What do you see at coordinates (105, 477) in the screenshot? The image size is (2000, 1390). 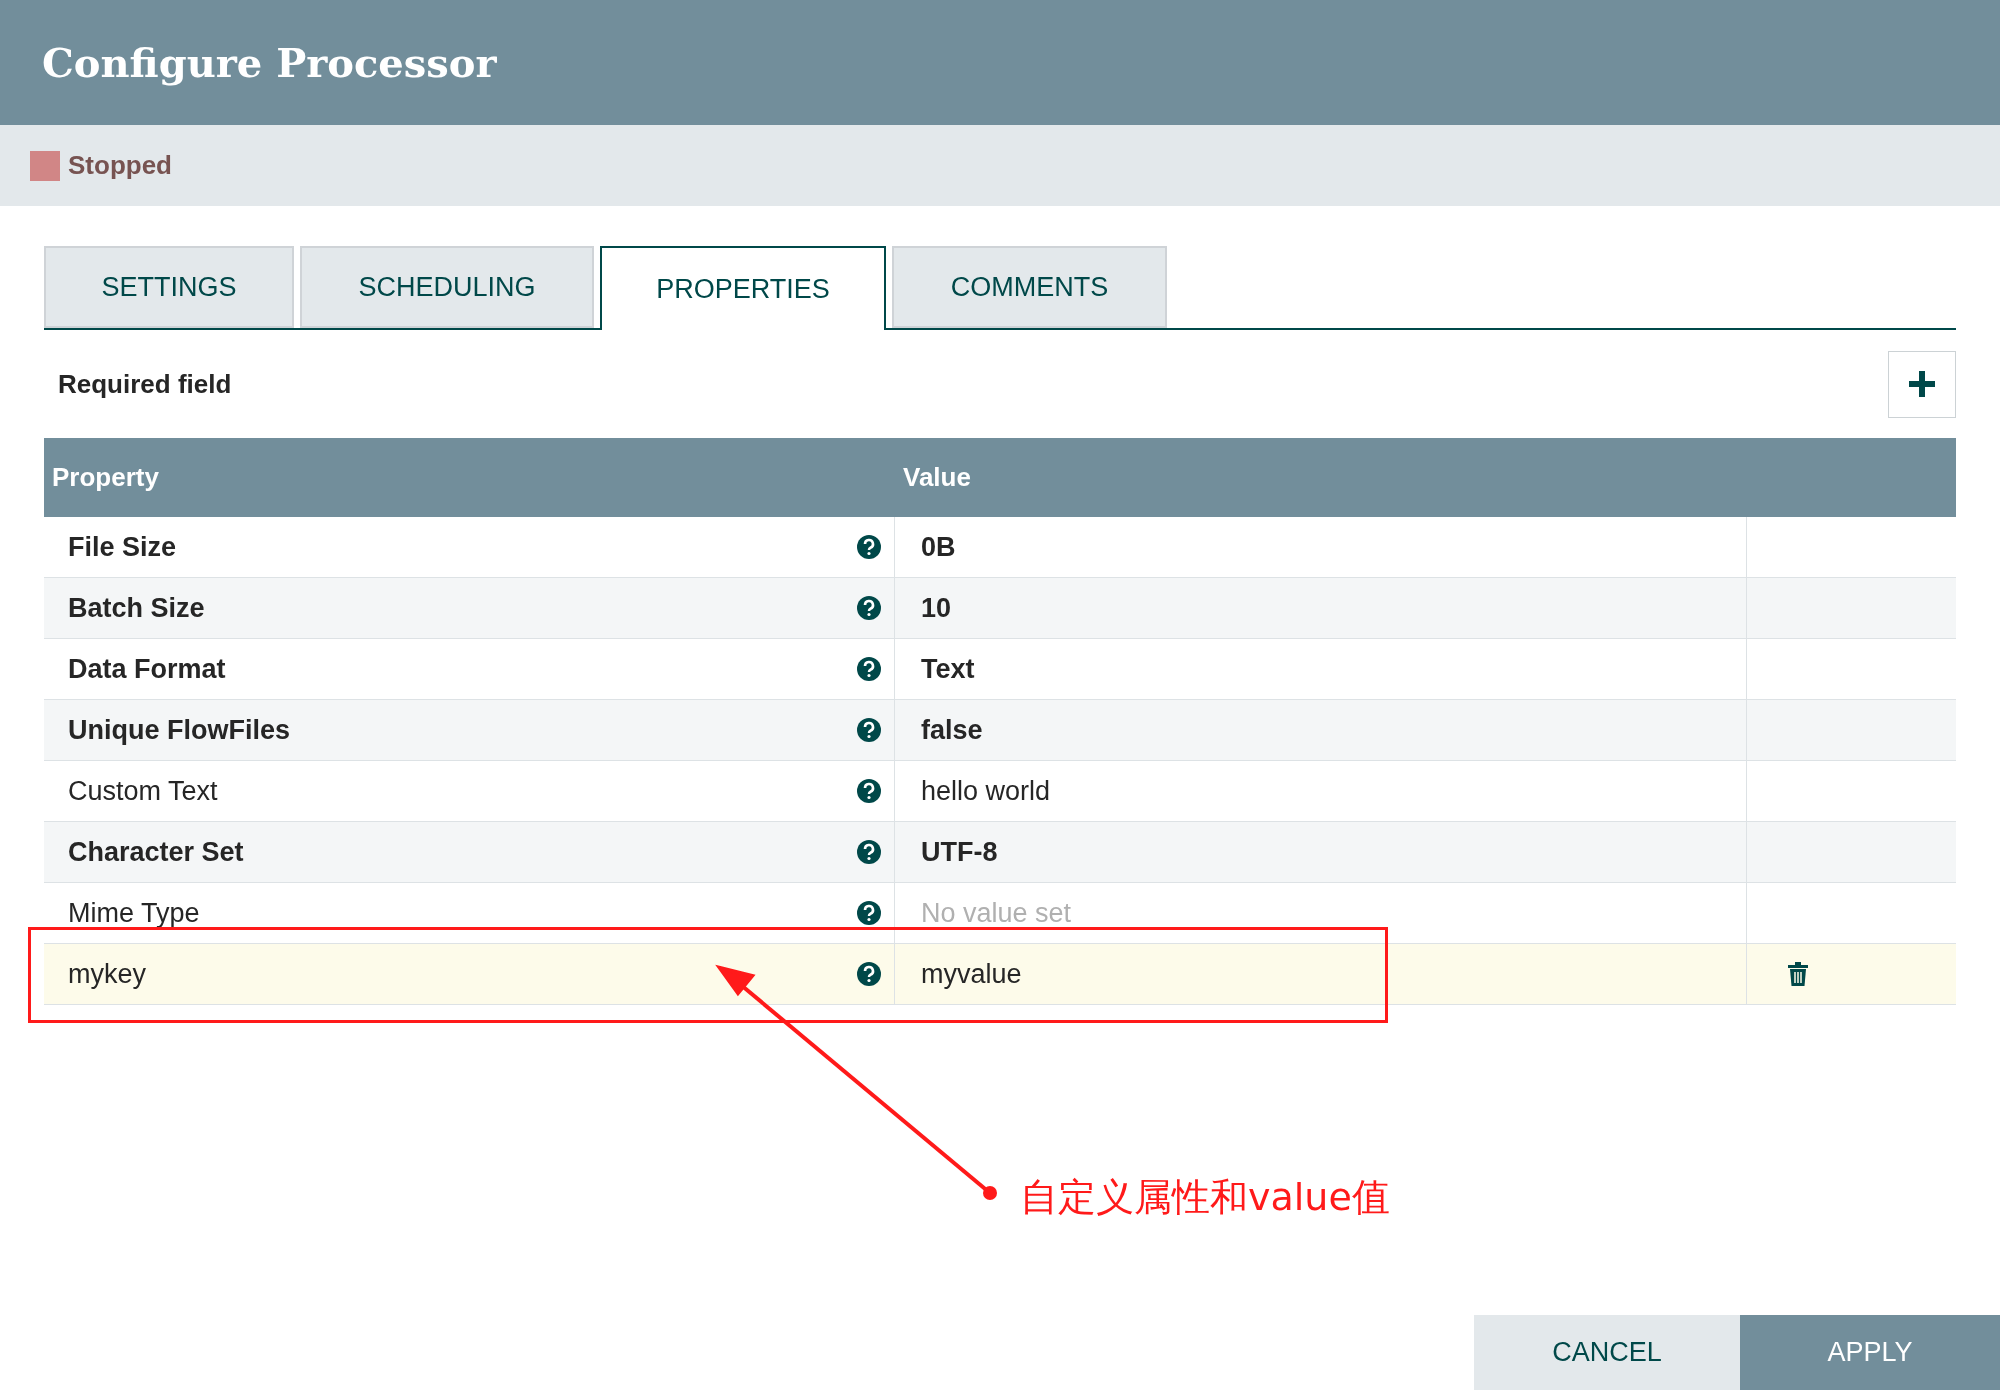 I see `column-header: Property` at bounding box center [105, 477].